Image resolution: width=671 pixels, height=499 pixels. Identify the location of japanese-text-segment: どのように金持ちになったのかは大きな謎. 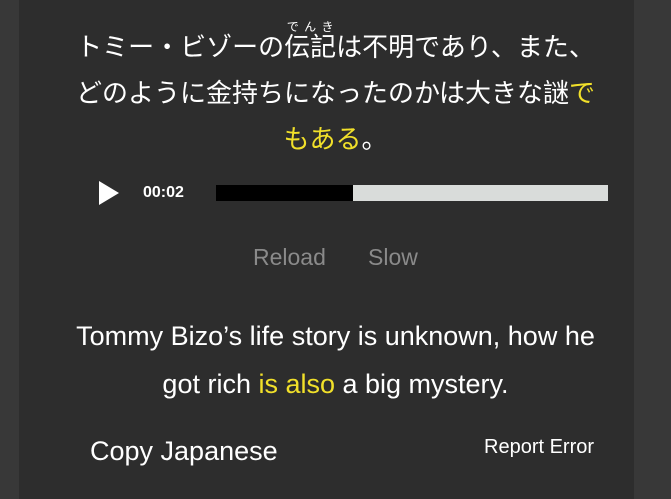
(322, 94).